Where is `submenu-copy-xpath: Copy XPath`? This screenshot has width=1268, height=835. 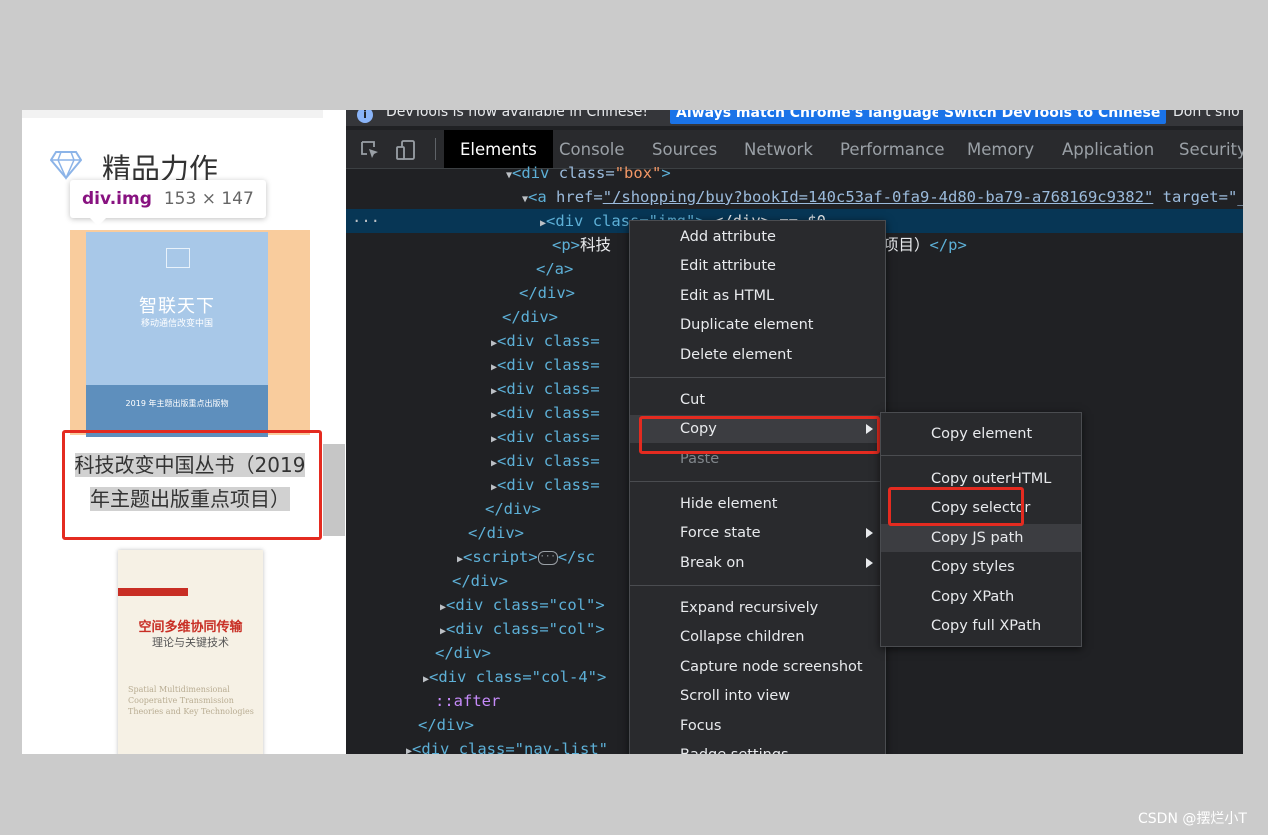
submenu-copy-xpath: Copy XPath is located at coordinates (981, 597).